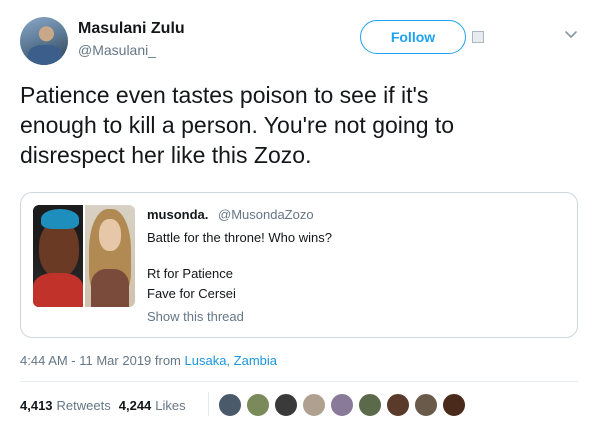 The height and width of the screenshot is (428, 592). Describe the element at coordinates (166, 155) in the screenshot. I see `tweet-text-line: disrespect her like this Zozo.` at that location.